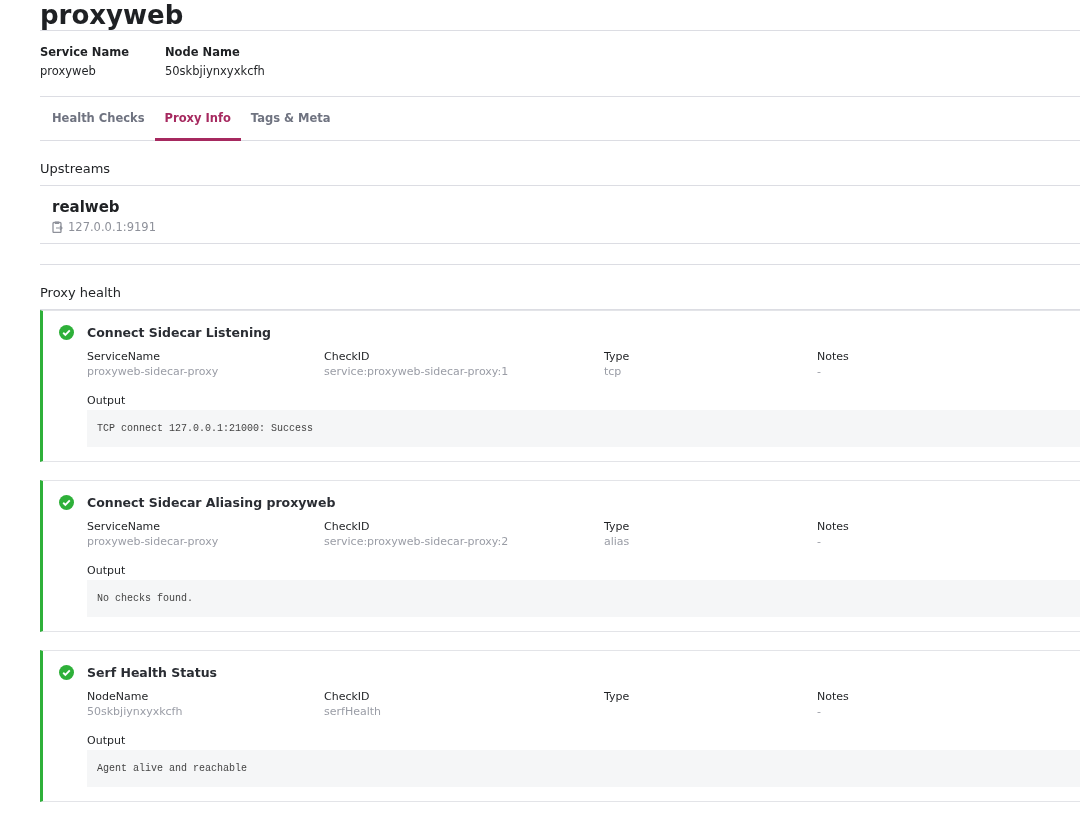  I want to click on field-label: NodeName, so click(118, 696).